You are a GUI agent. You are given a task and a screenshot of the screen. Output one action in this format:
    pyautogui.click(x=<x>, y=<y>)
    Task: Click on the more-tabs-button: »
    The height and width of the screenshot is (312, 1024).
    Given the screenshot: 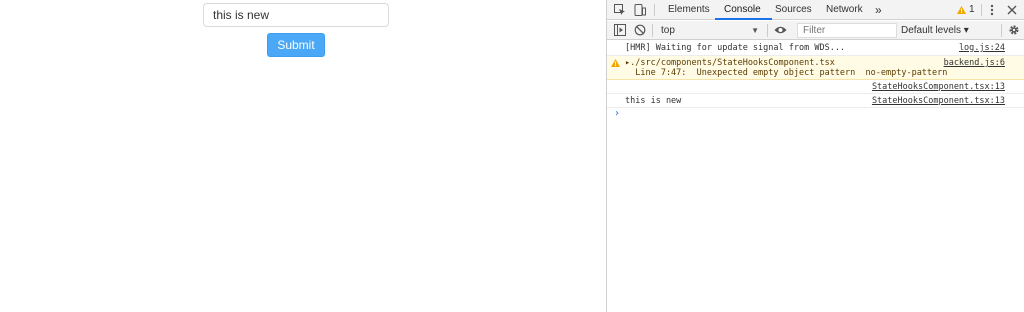 What is the action you would take?
    pyautogui.click(x=878, y=10)
    